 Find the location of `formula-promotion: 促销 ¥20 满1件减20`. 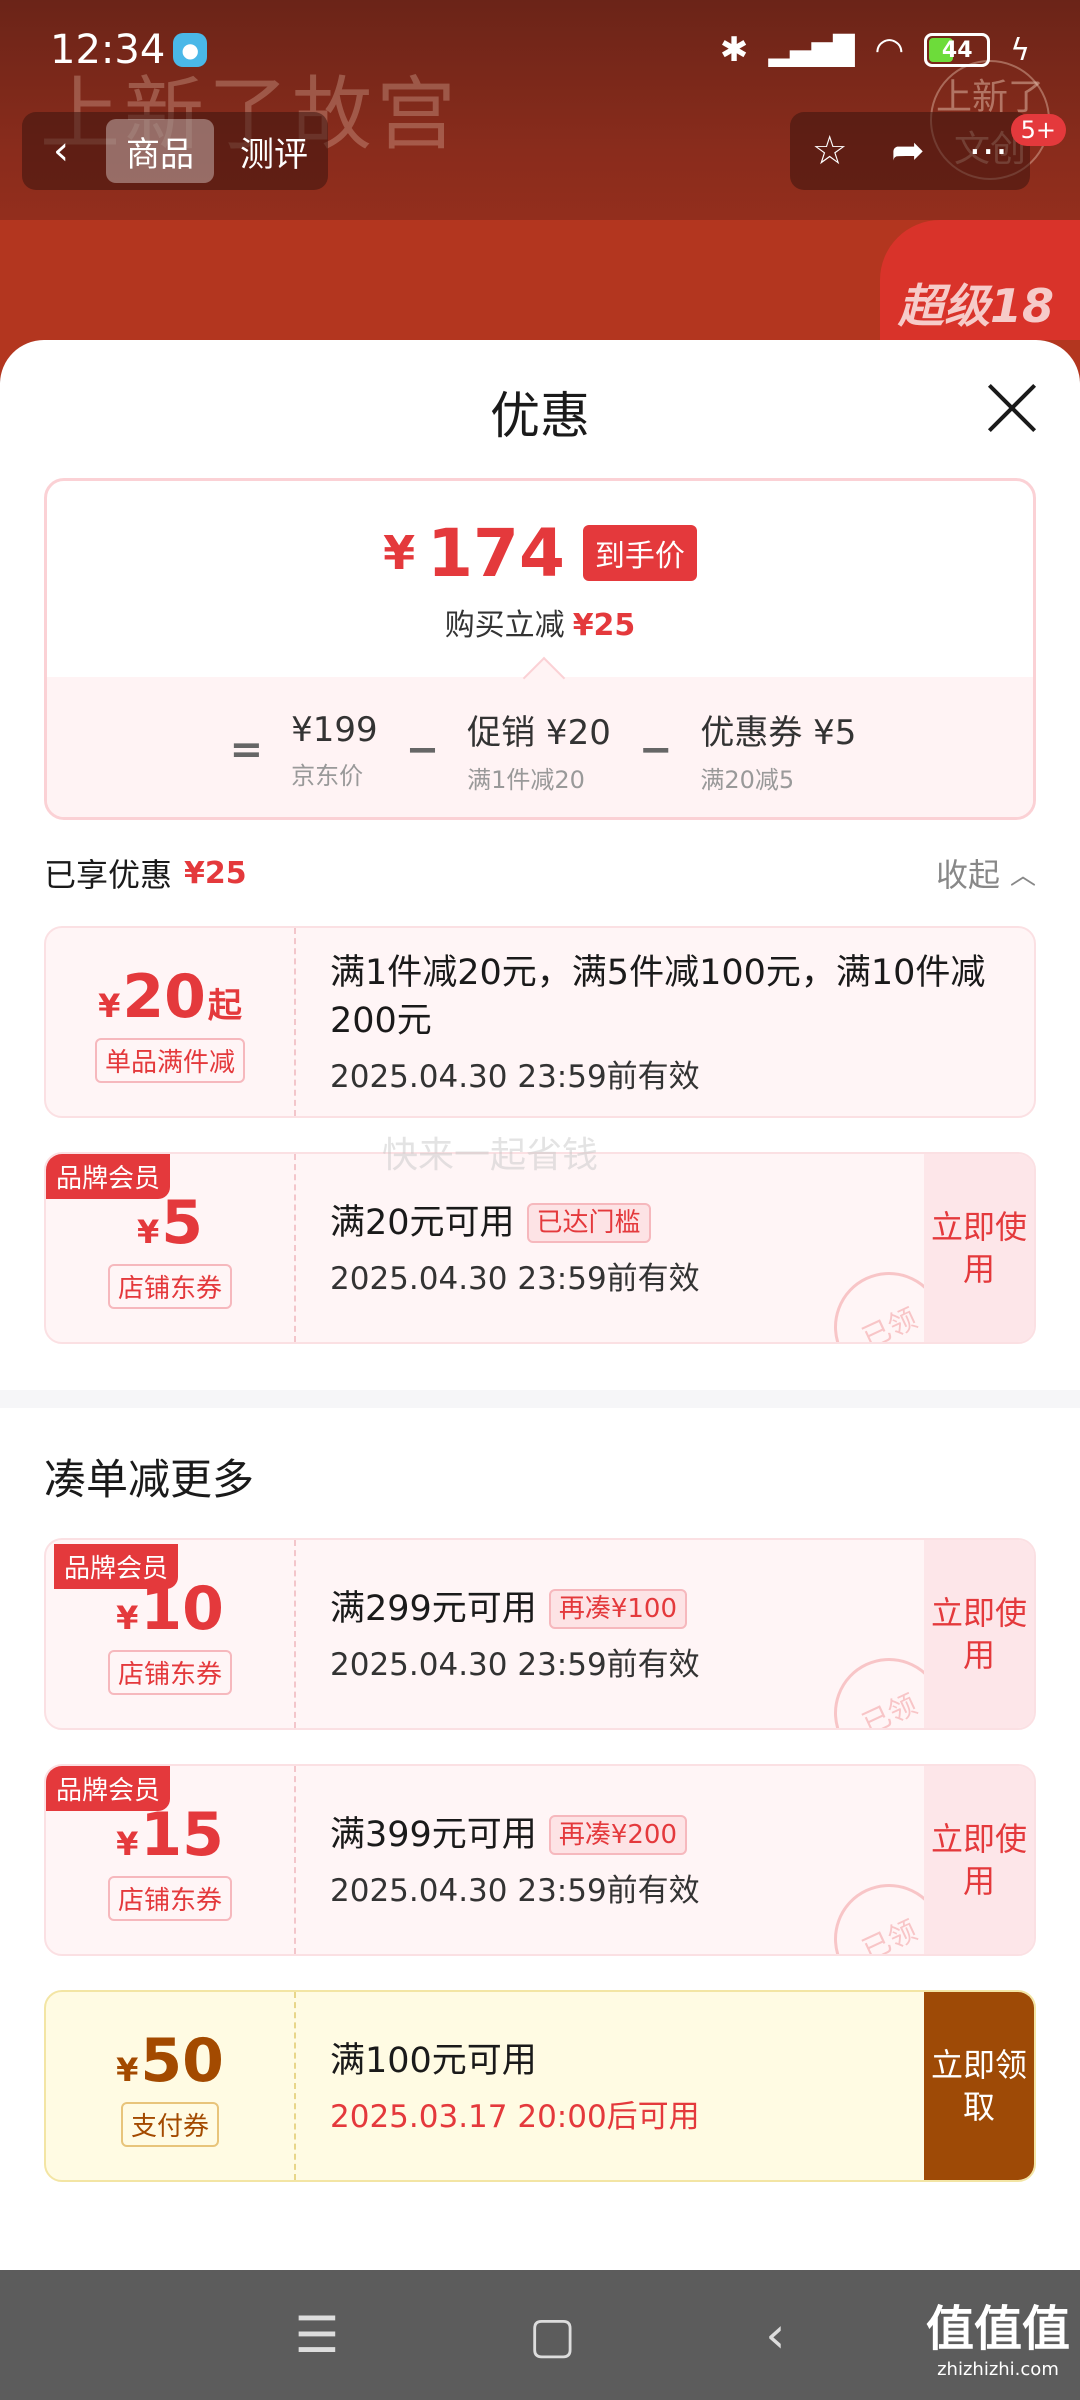

formula-promotion: 促销 ¥20 满1件减20 is located at coordinates (539, 753).